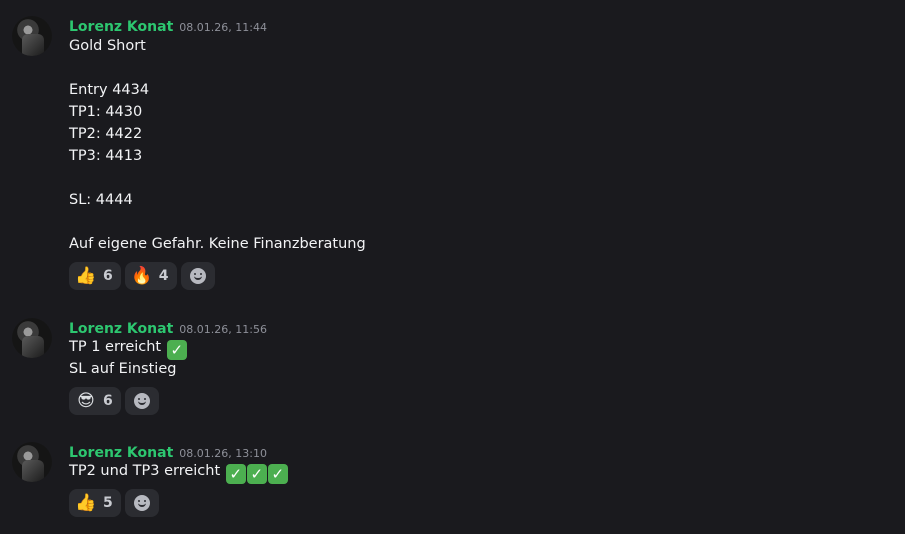  I want to click on fire-icon: 🔥, so click(142, 276).